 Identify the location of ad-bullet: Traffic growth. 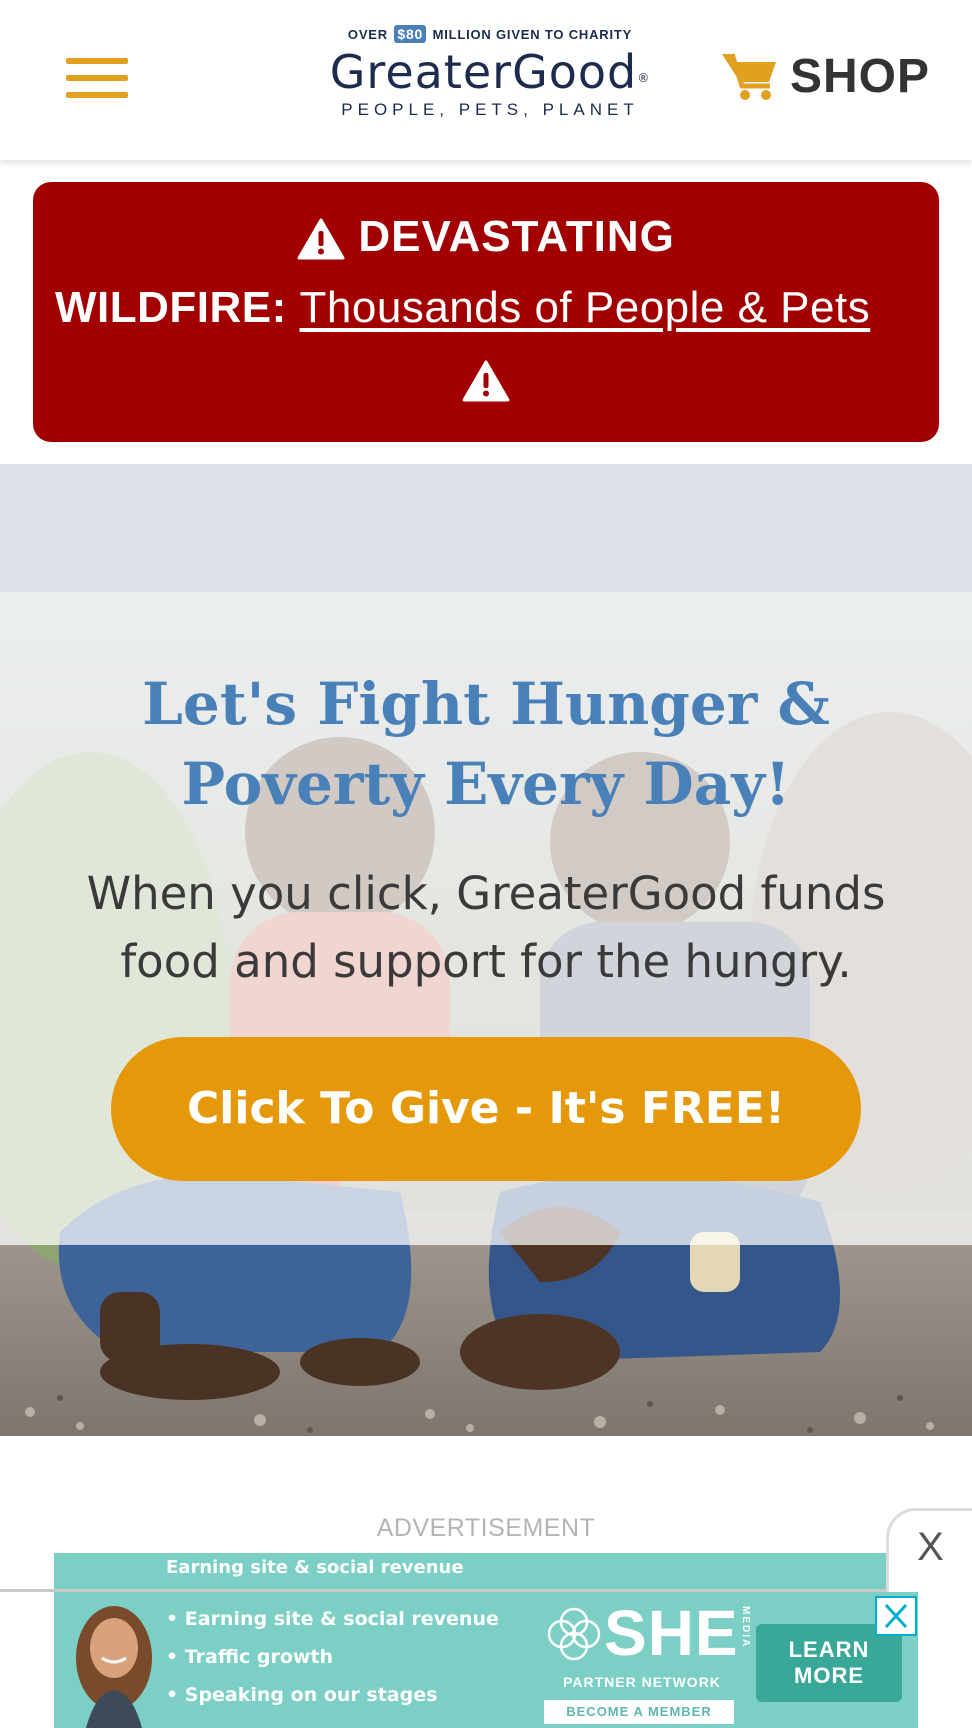
(332, 1657).